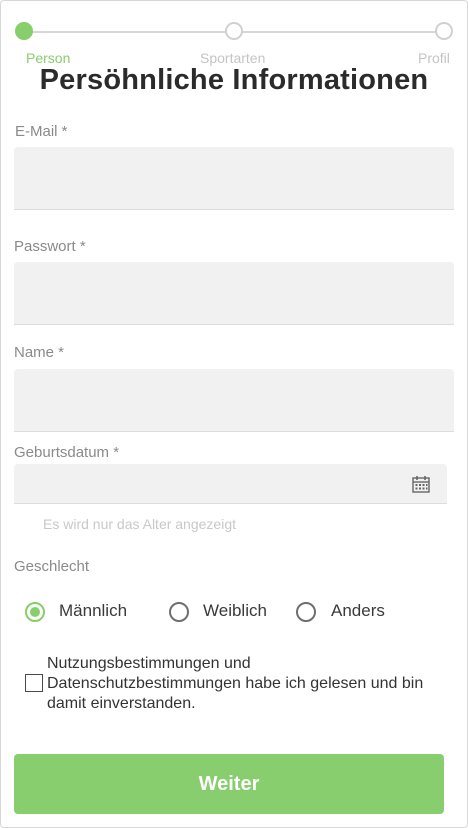 The image size is (468, 828). I want to click on radio-label-weiblich: Weiblich, so click(235, 611).